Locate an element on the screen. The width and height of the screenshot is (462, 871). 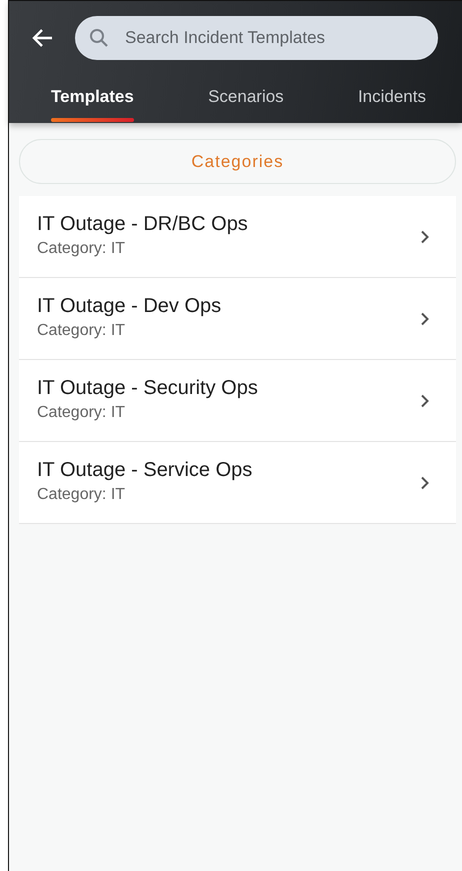
template-title: IT Outage - DR/BC Ops is located at coordinates (142, 224).